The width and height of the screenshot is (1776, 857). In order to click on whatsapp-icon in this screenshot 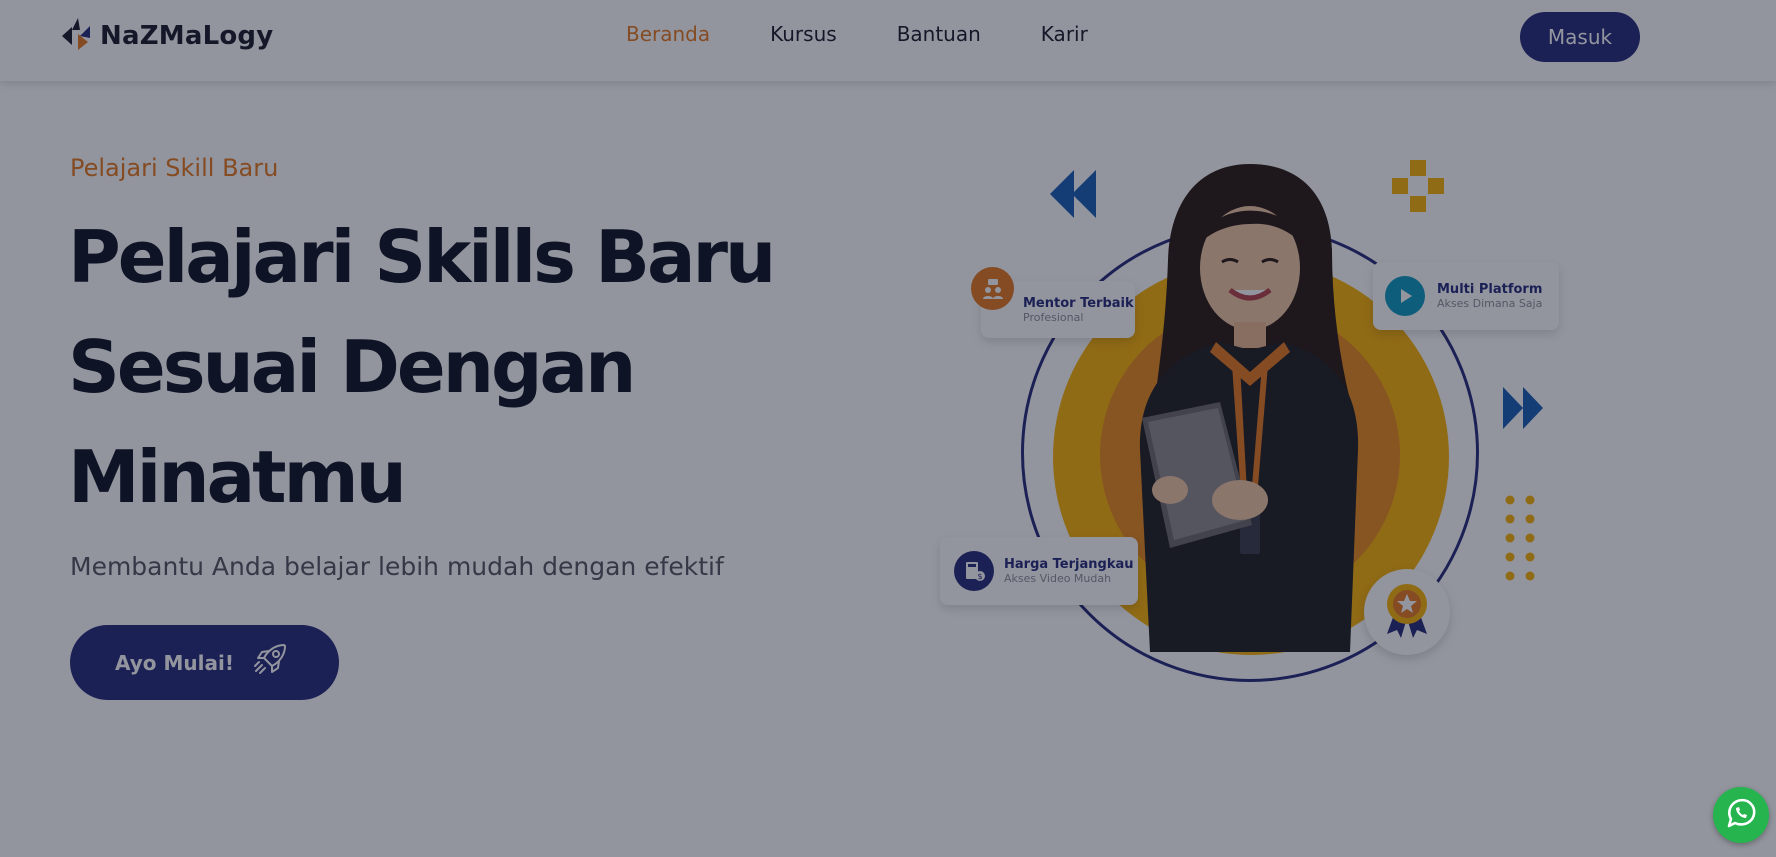, I will do `click(1741, 815)`.